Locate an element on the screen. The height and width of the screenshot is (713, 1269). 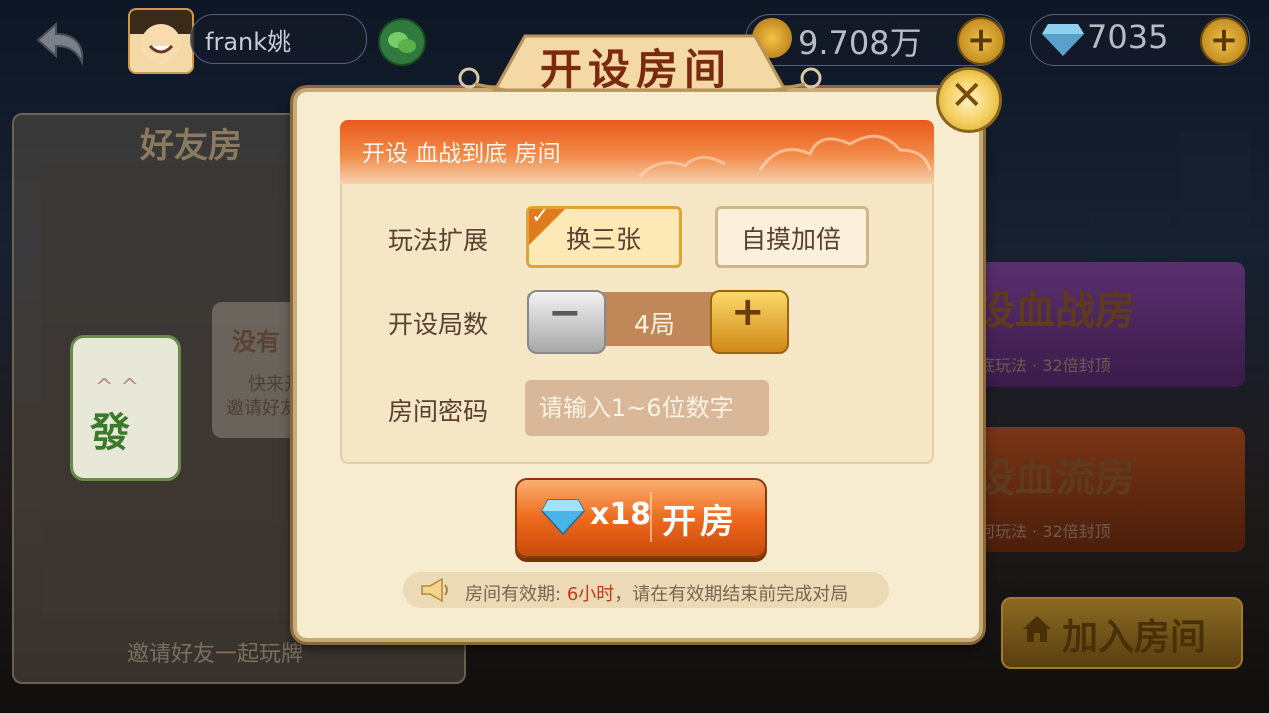
create-xueliu-room-button: 设血流房 成河玩法 · 32倍封顶 is located at coordinates (1095, 489).